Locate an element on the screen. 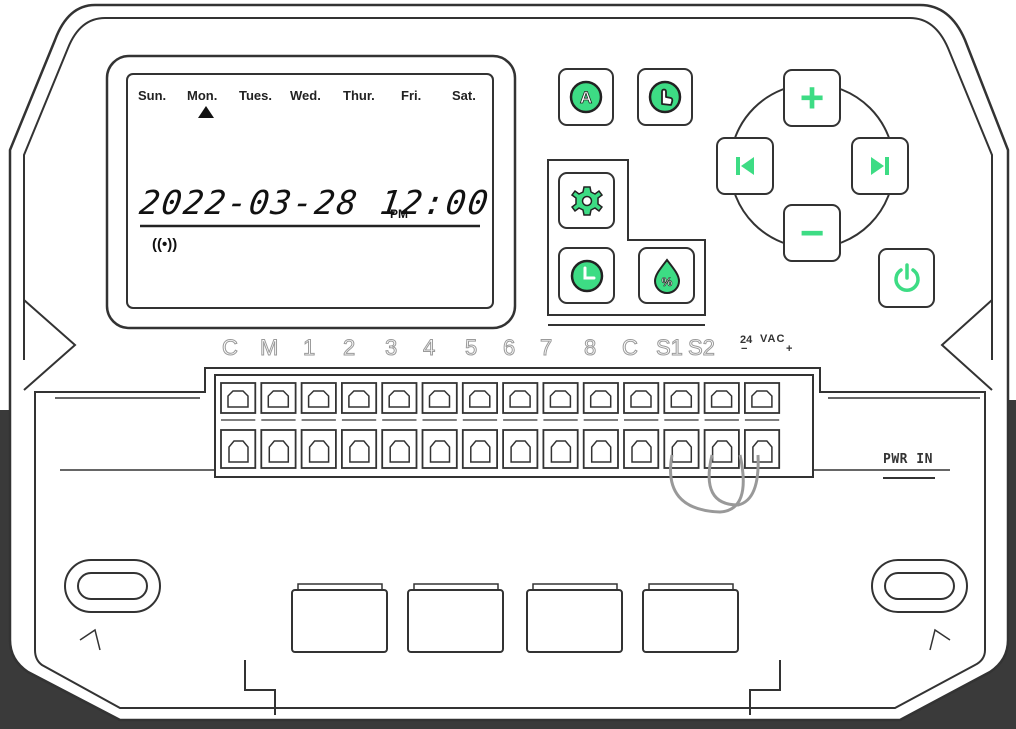 This screenshot has height=729, width=1016. auto-icon: A is located at coordinates (586, 97).